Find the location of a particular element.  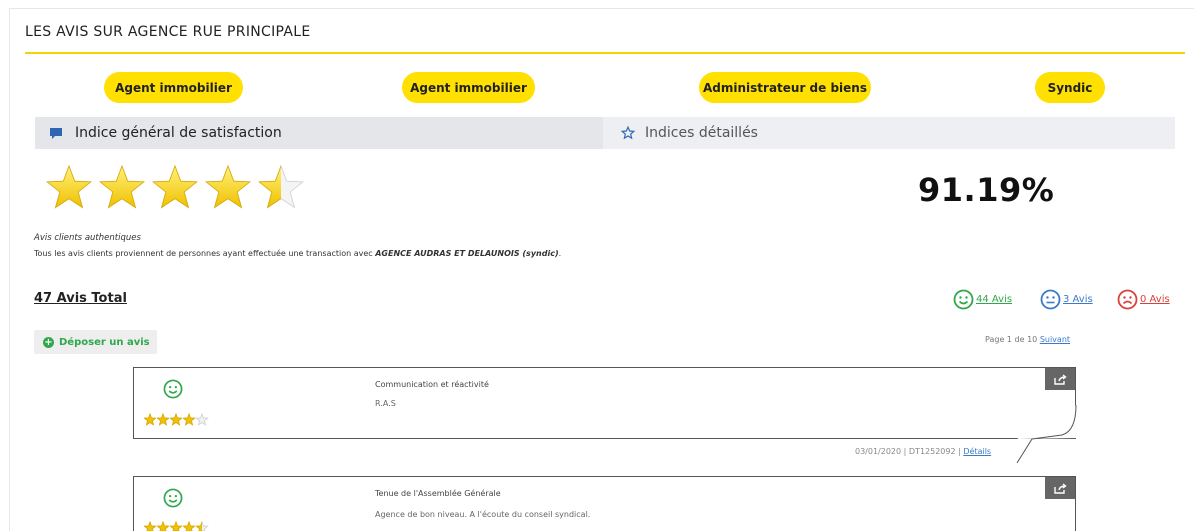

pager-next-link: Suivant is located at coordinates (1055, 339).